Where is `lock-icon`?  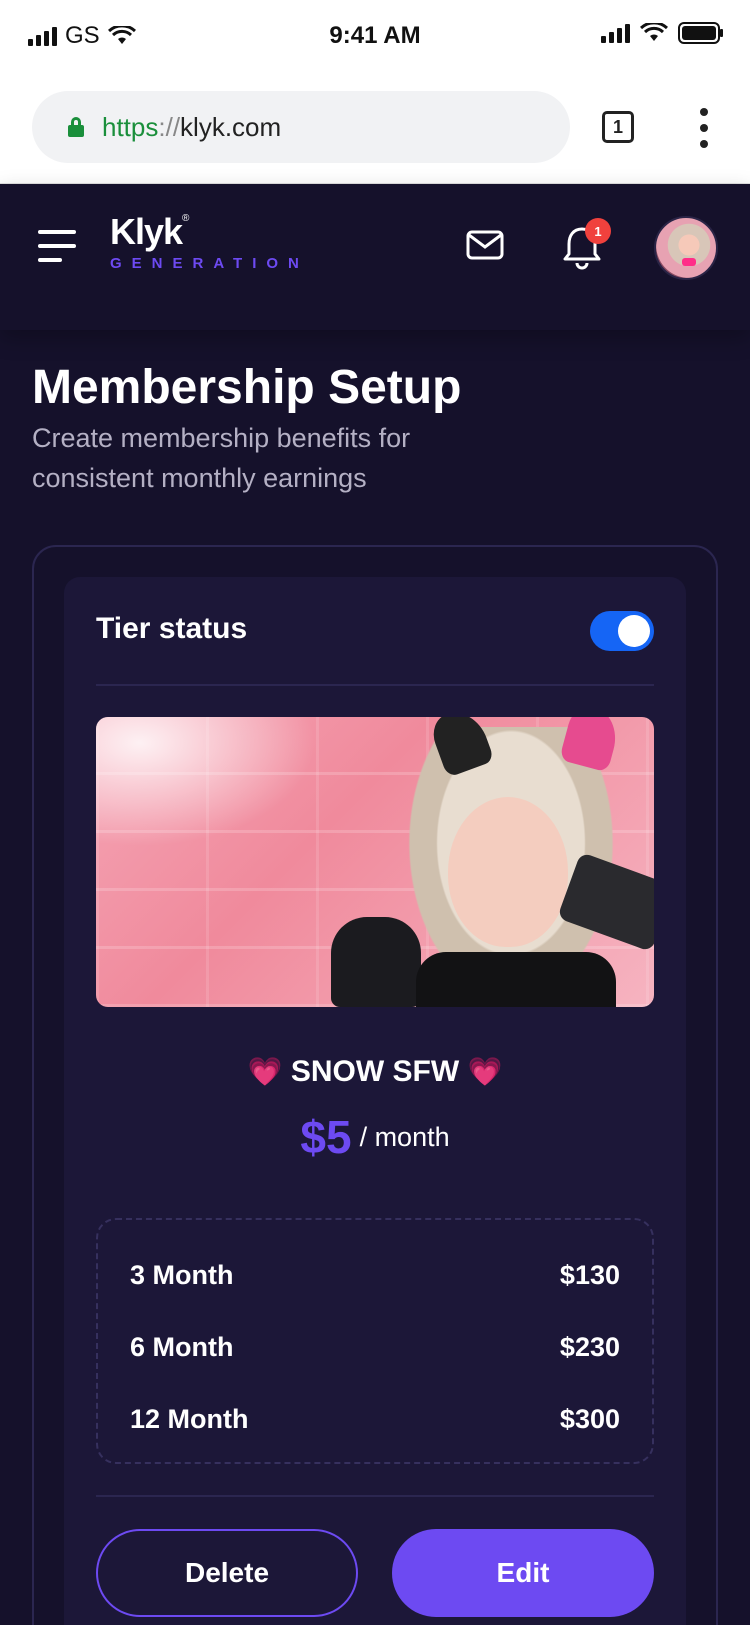 lock-icon is located at coordinates (76, 127).